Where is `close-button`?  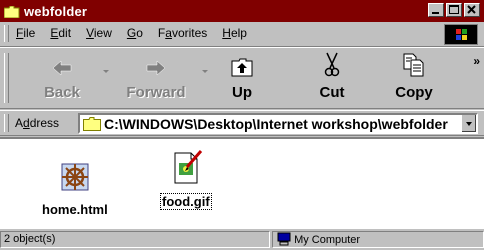
close-button is located at coordinates (472, 10).